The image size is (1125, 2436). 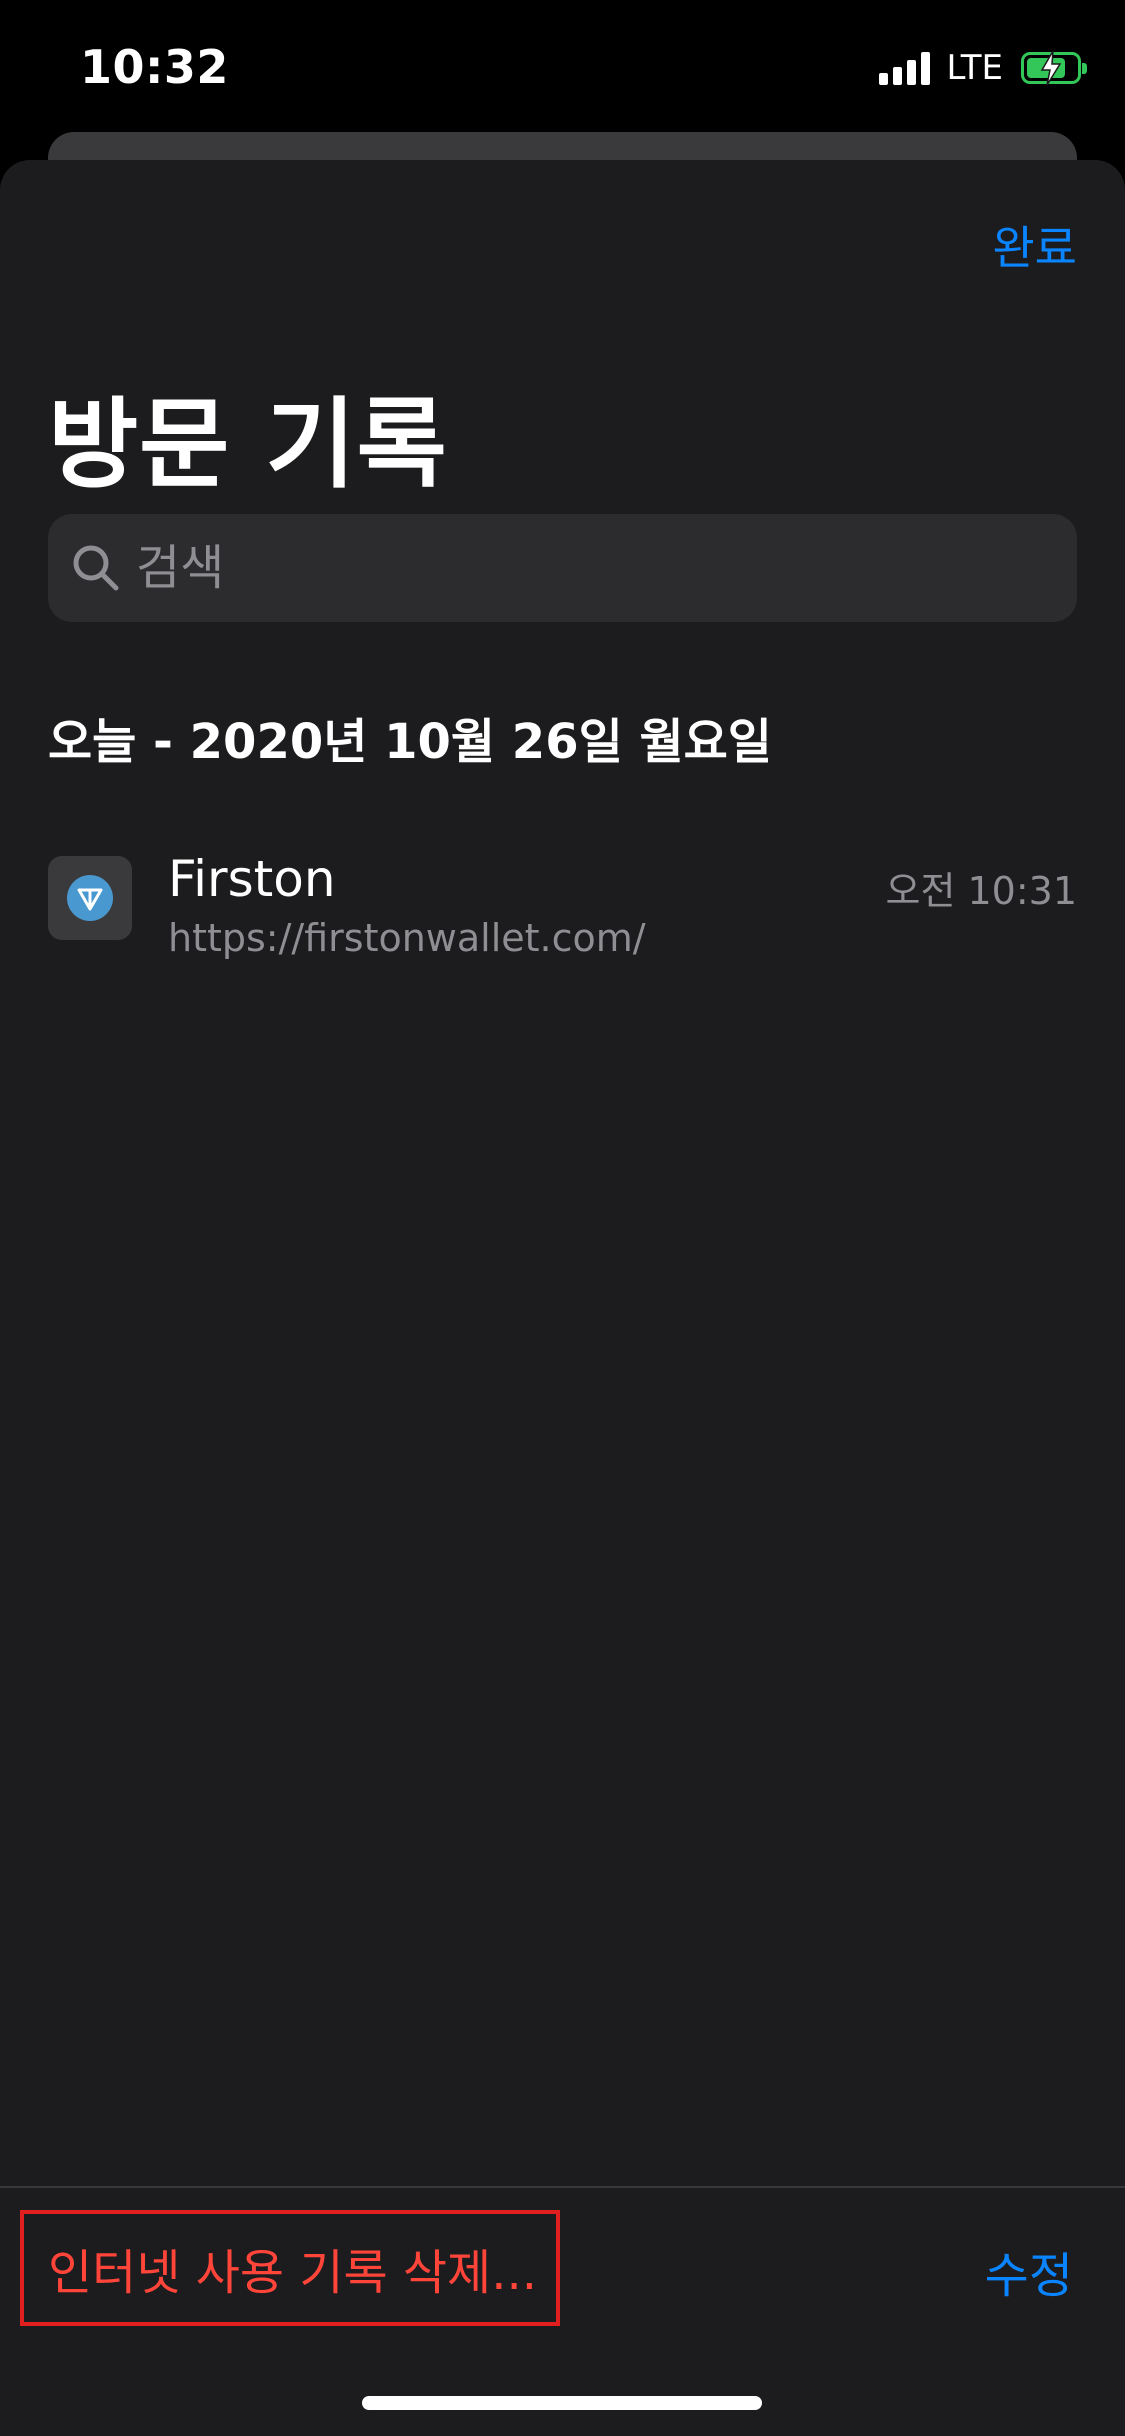 I want to click on battery-nub, so click(x=1084, y=68).